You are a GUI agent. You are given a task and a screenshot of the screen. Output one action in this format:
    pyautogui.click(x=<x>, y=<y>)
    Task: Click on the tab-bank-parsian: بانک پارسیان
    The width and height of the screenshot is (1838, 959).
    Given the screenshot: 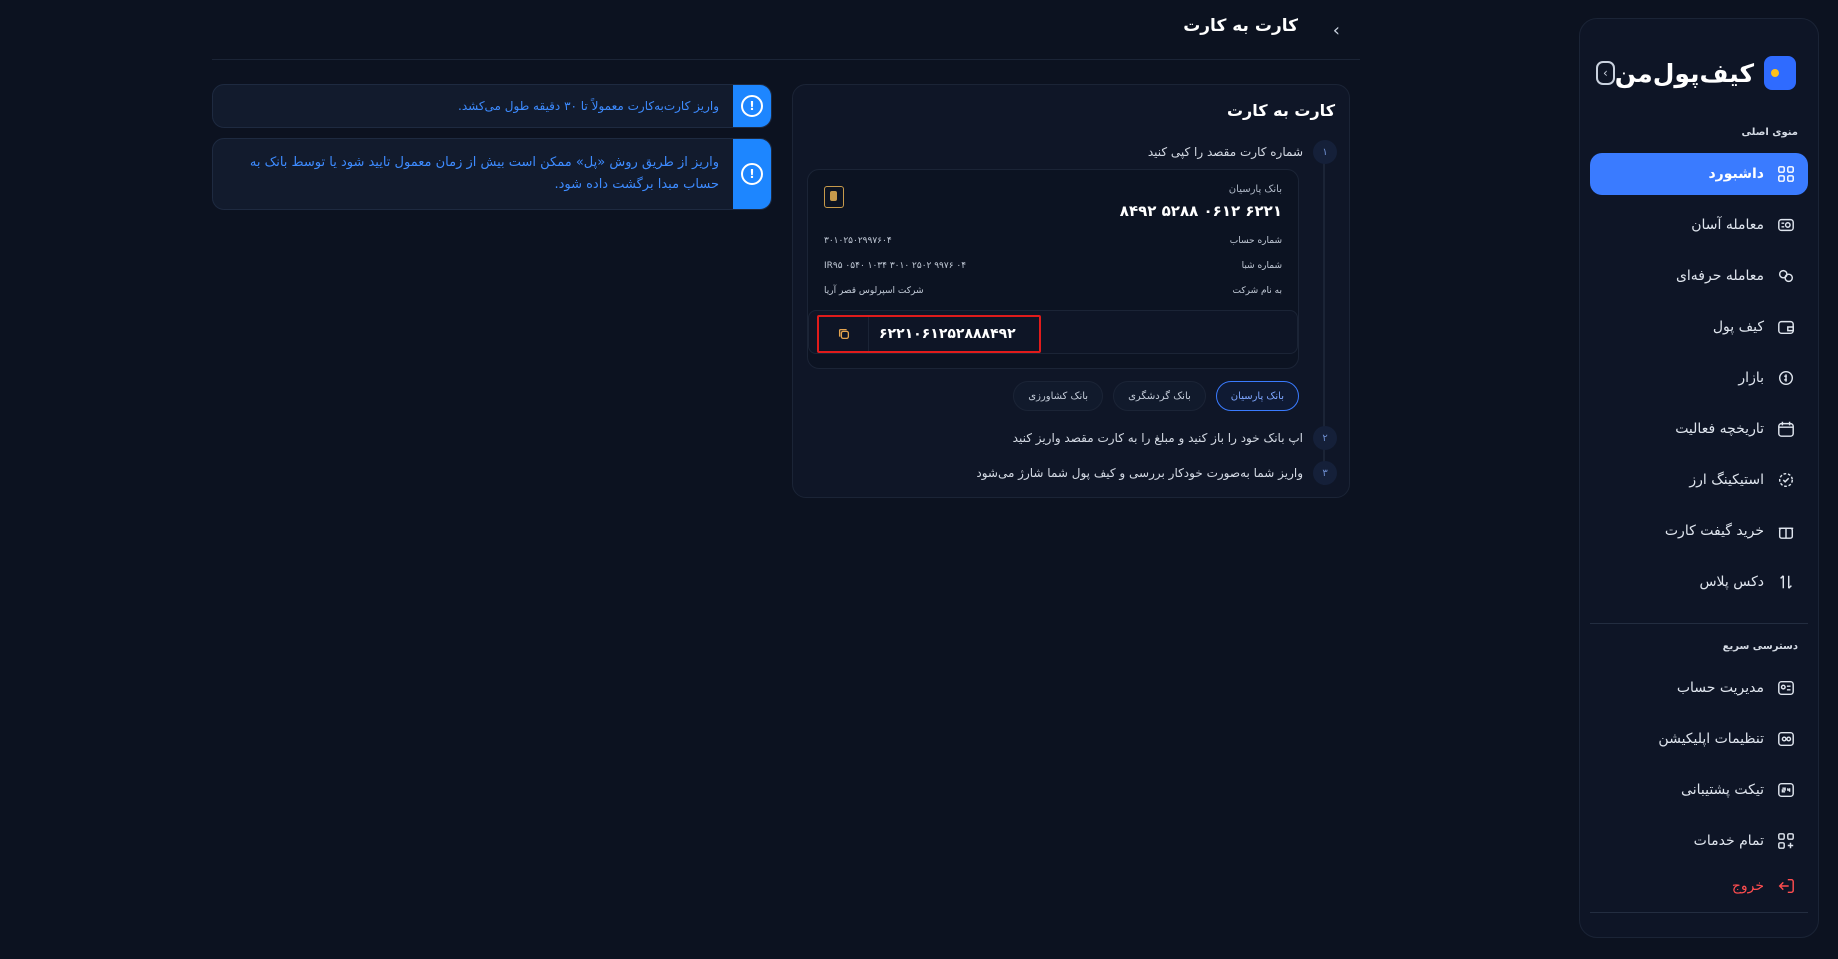 What is the action you would take?
    pyautogui.click(x=1257, y=396)
    